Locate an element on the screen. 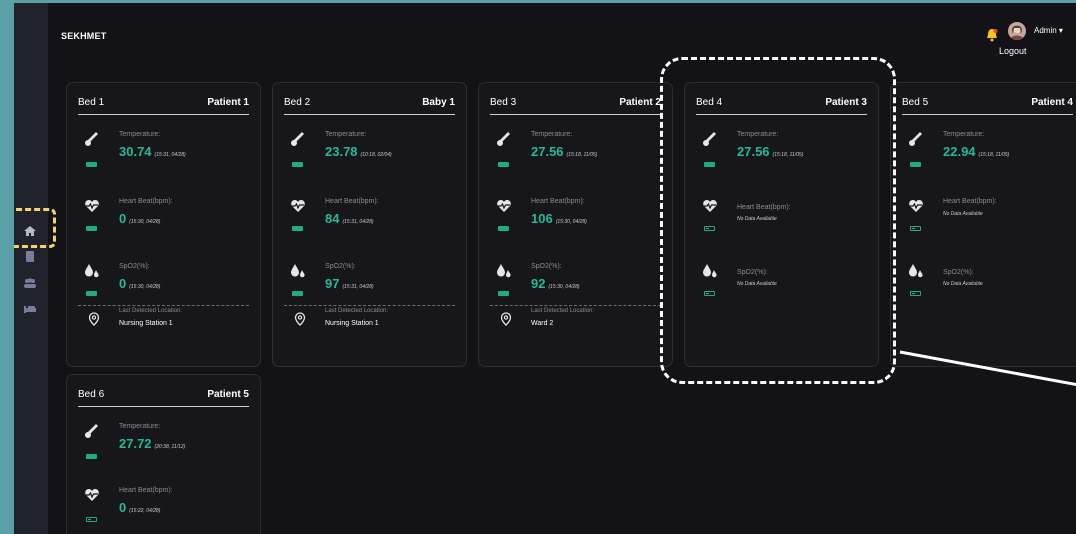 Image resolution: width=1076 pixels, height=534 pixels. temperature-value: 22.94 (15:18, 11/05) is located at coordinates (976, 151).